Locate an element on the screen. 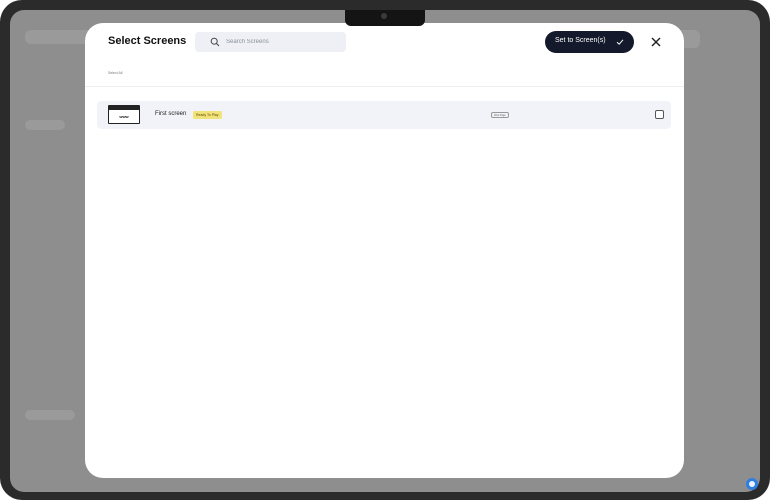  close-icon is located at coordinates (656, 42).